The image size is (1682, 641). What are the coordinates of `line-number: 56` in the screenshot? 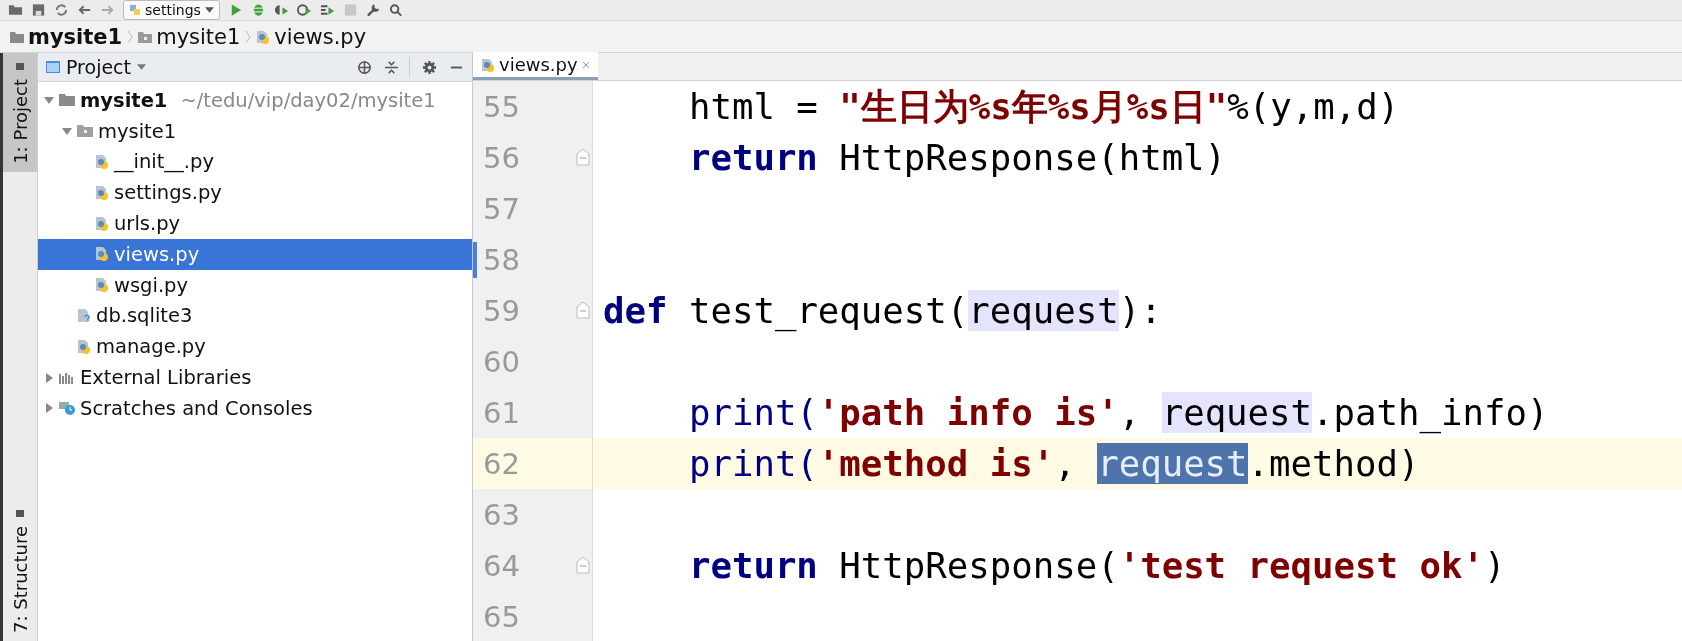 It's located at (501, 157).